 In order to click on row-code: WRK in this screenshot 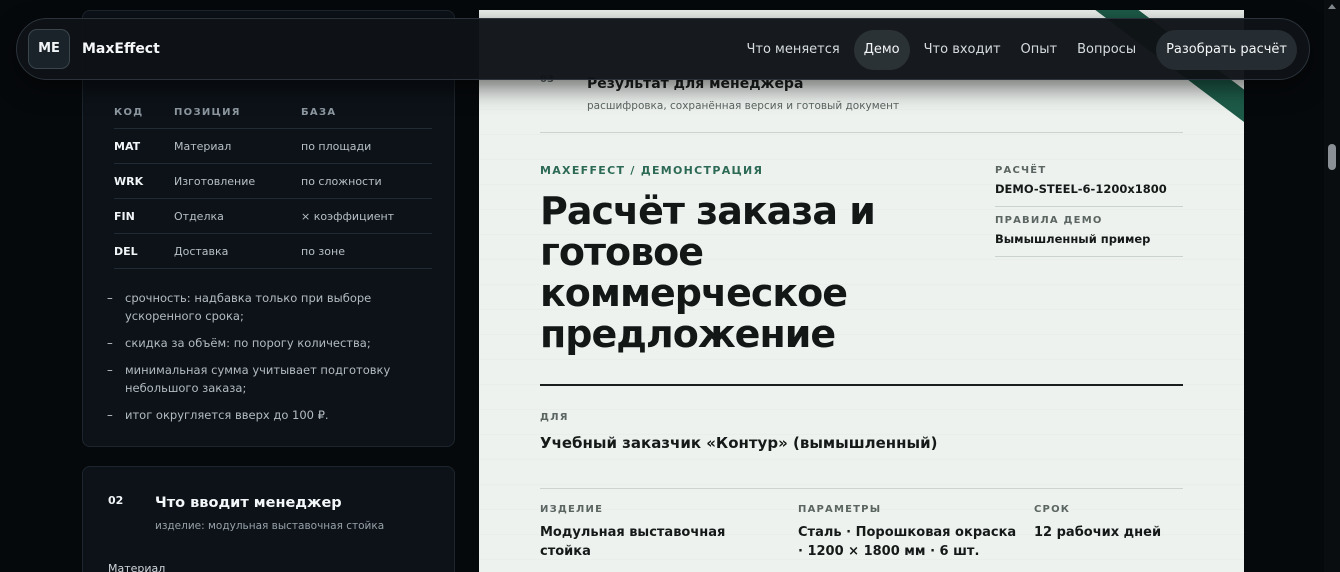, I will do `click(129, 181)`.